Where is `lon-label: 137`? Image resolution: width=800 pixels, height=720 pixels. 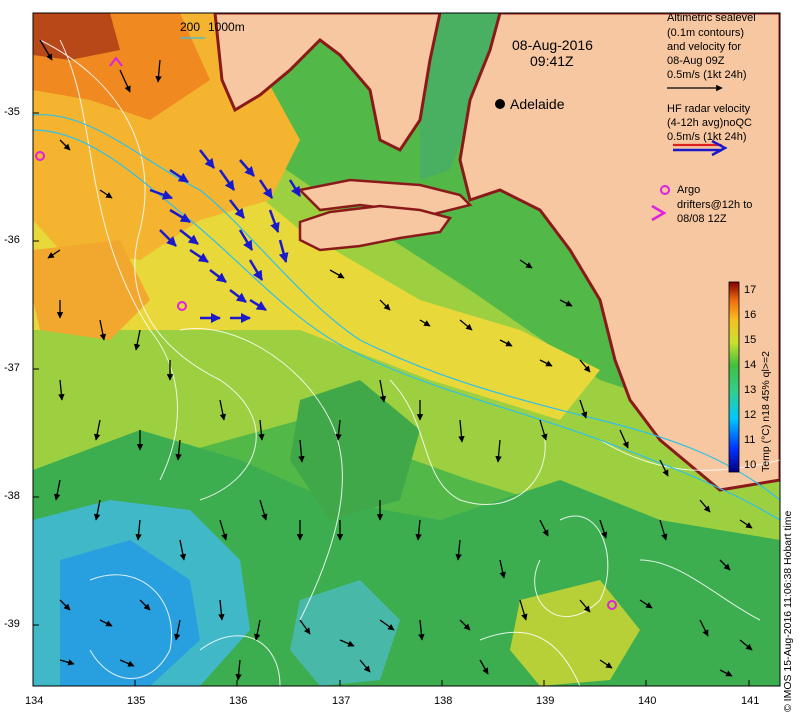
lon-label: 137 is located at coordinates (341, 701).